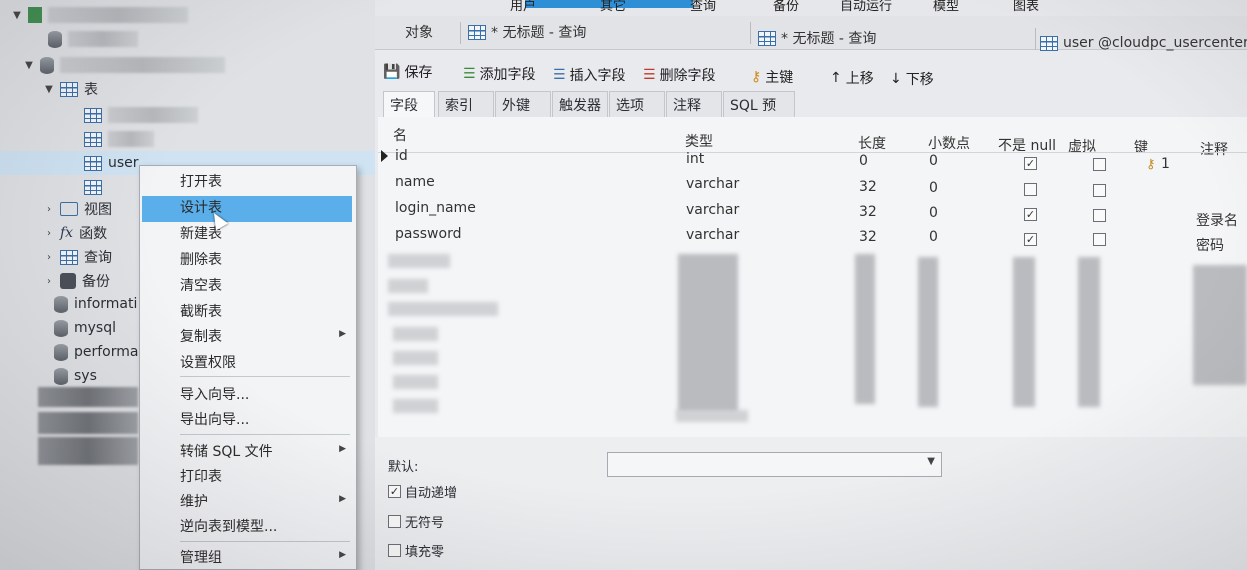 Image resolution: width=1247 pixels, height=570 pixels. What do you see at coordinates (1026, 7) in the screenshot?
I see `menu-chart: 图表` at bounding box center [1026, 7].